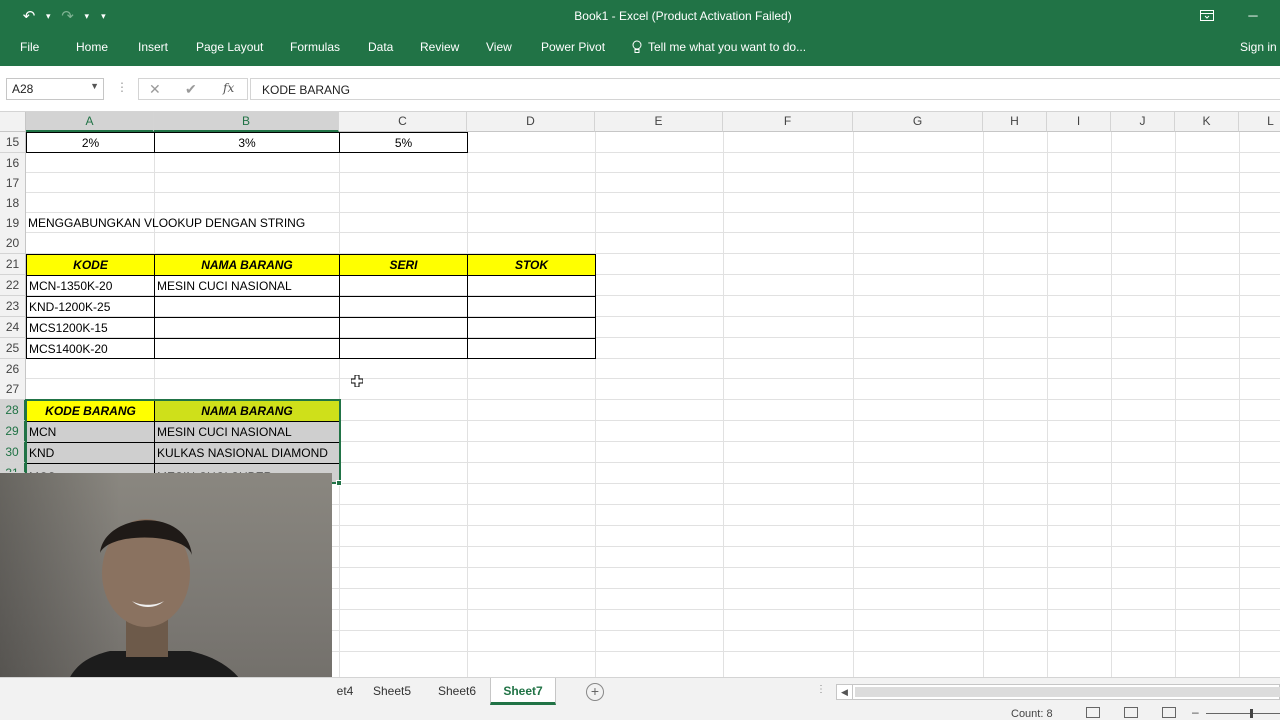  Describe the element at coordinates (457, 691) in the screenshot. I see `sheet-tab-sheet6: Sheet6` at that location.